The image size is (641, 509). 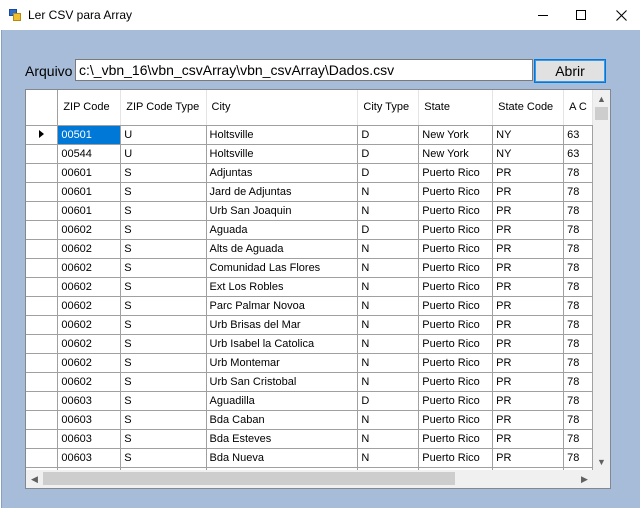 I want to click on grid-cell: Urb Isabel la Catolica, so click(x=282, y=344).